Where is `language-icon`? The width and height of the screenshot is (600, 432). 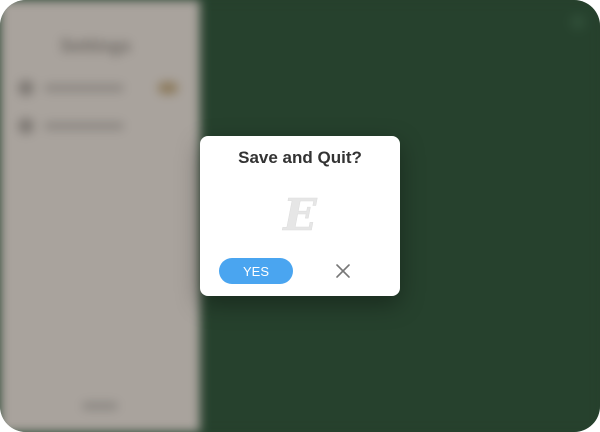 language-icon is located at coordinates (26, 126).